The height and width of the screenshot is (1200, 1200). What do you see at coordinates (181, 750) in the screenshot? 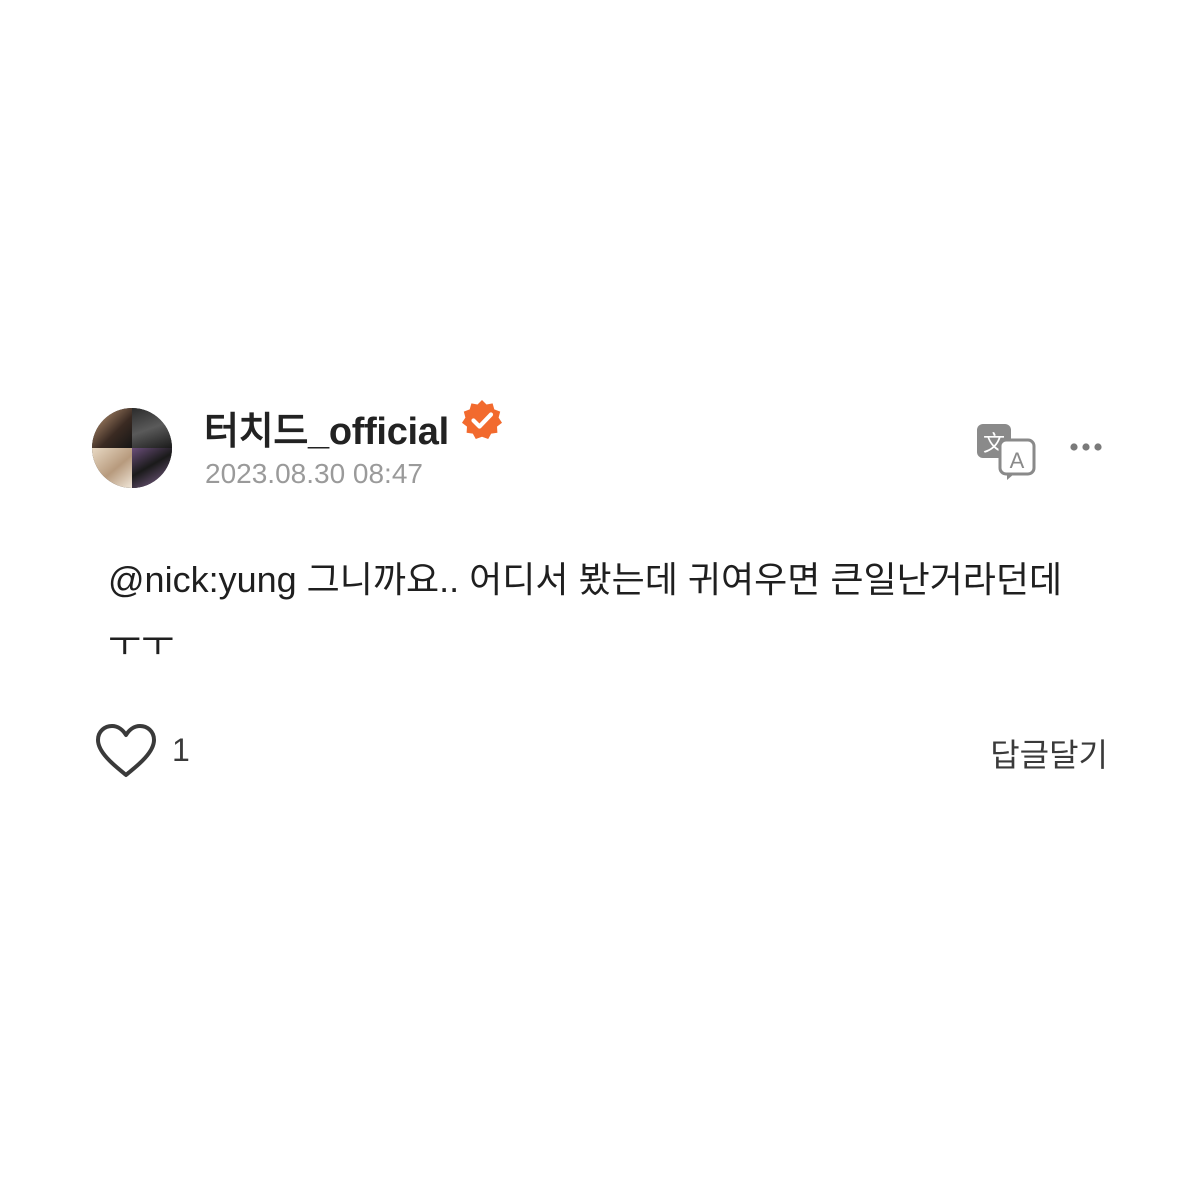
I see `like-count: 1` at bounding box center [181, 750].